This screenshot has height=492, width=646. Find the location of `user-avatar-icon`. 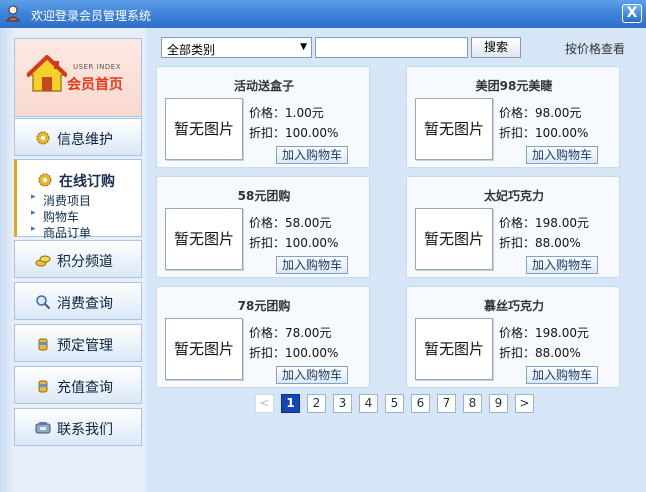

user-avatar-icon is located at coordinates (13, 13).